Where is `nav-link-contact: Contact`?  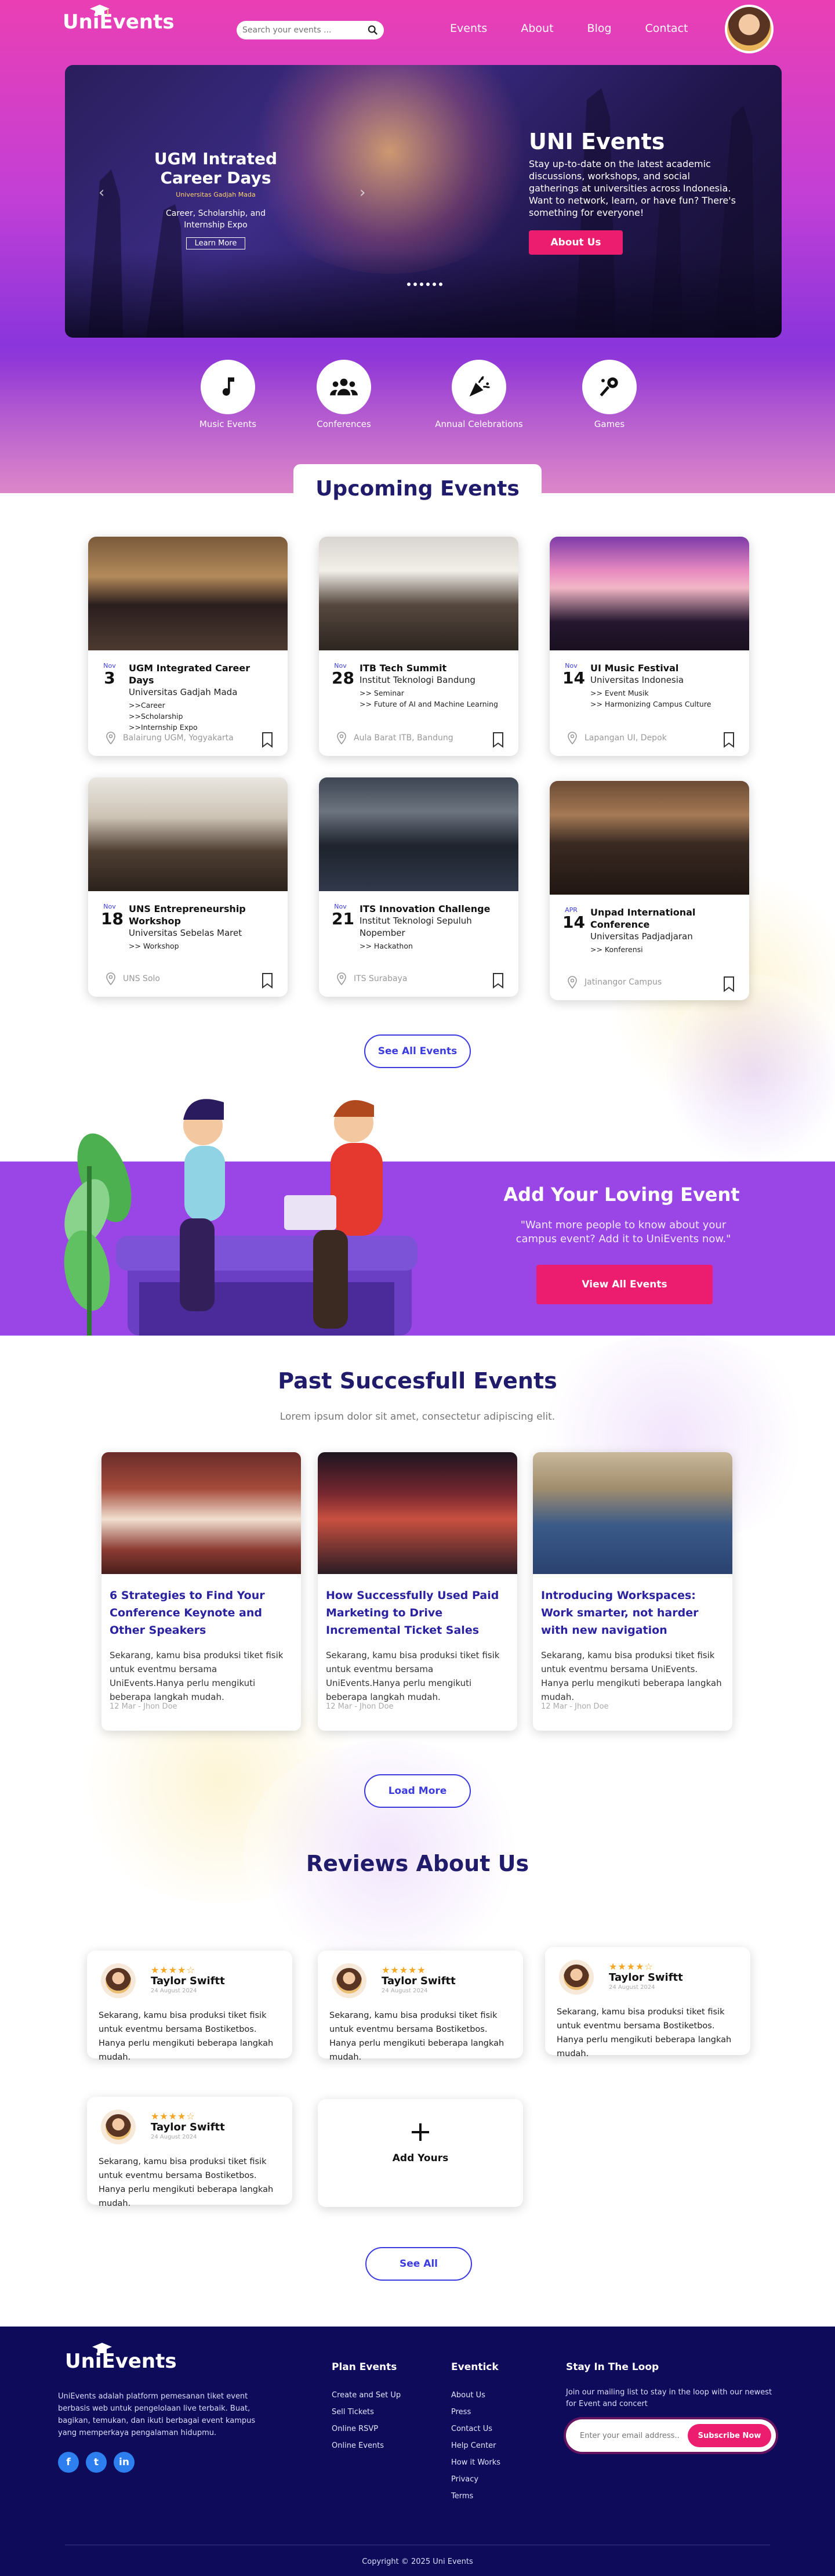
nav-link-contact: Contact is located at coordinates (667, 28).